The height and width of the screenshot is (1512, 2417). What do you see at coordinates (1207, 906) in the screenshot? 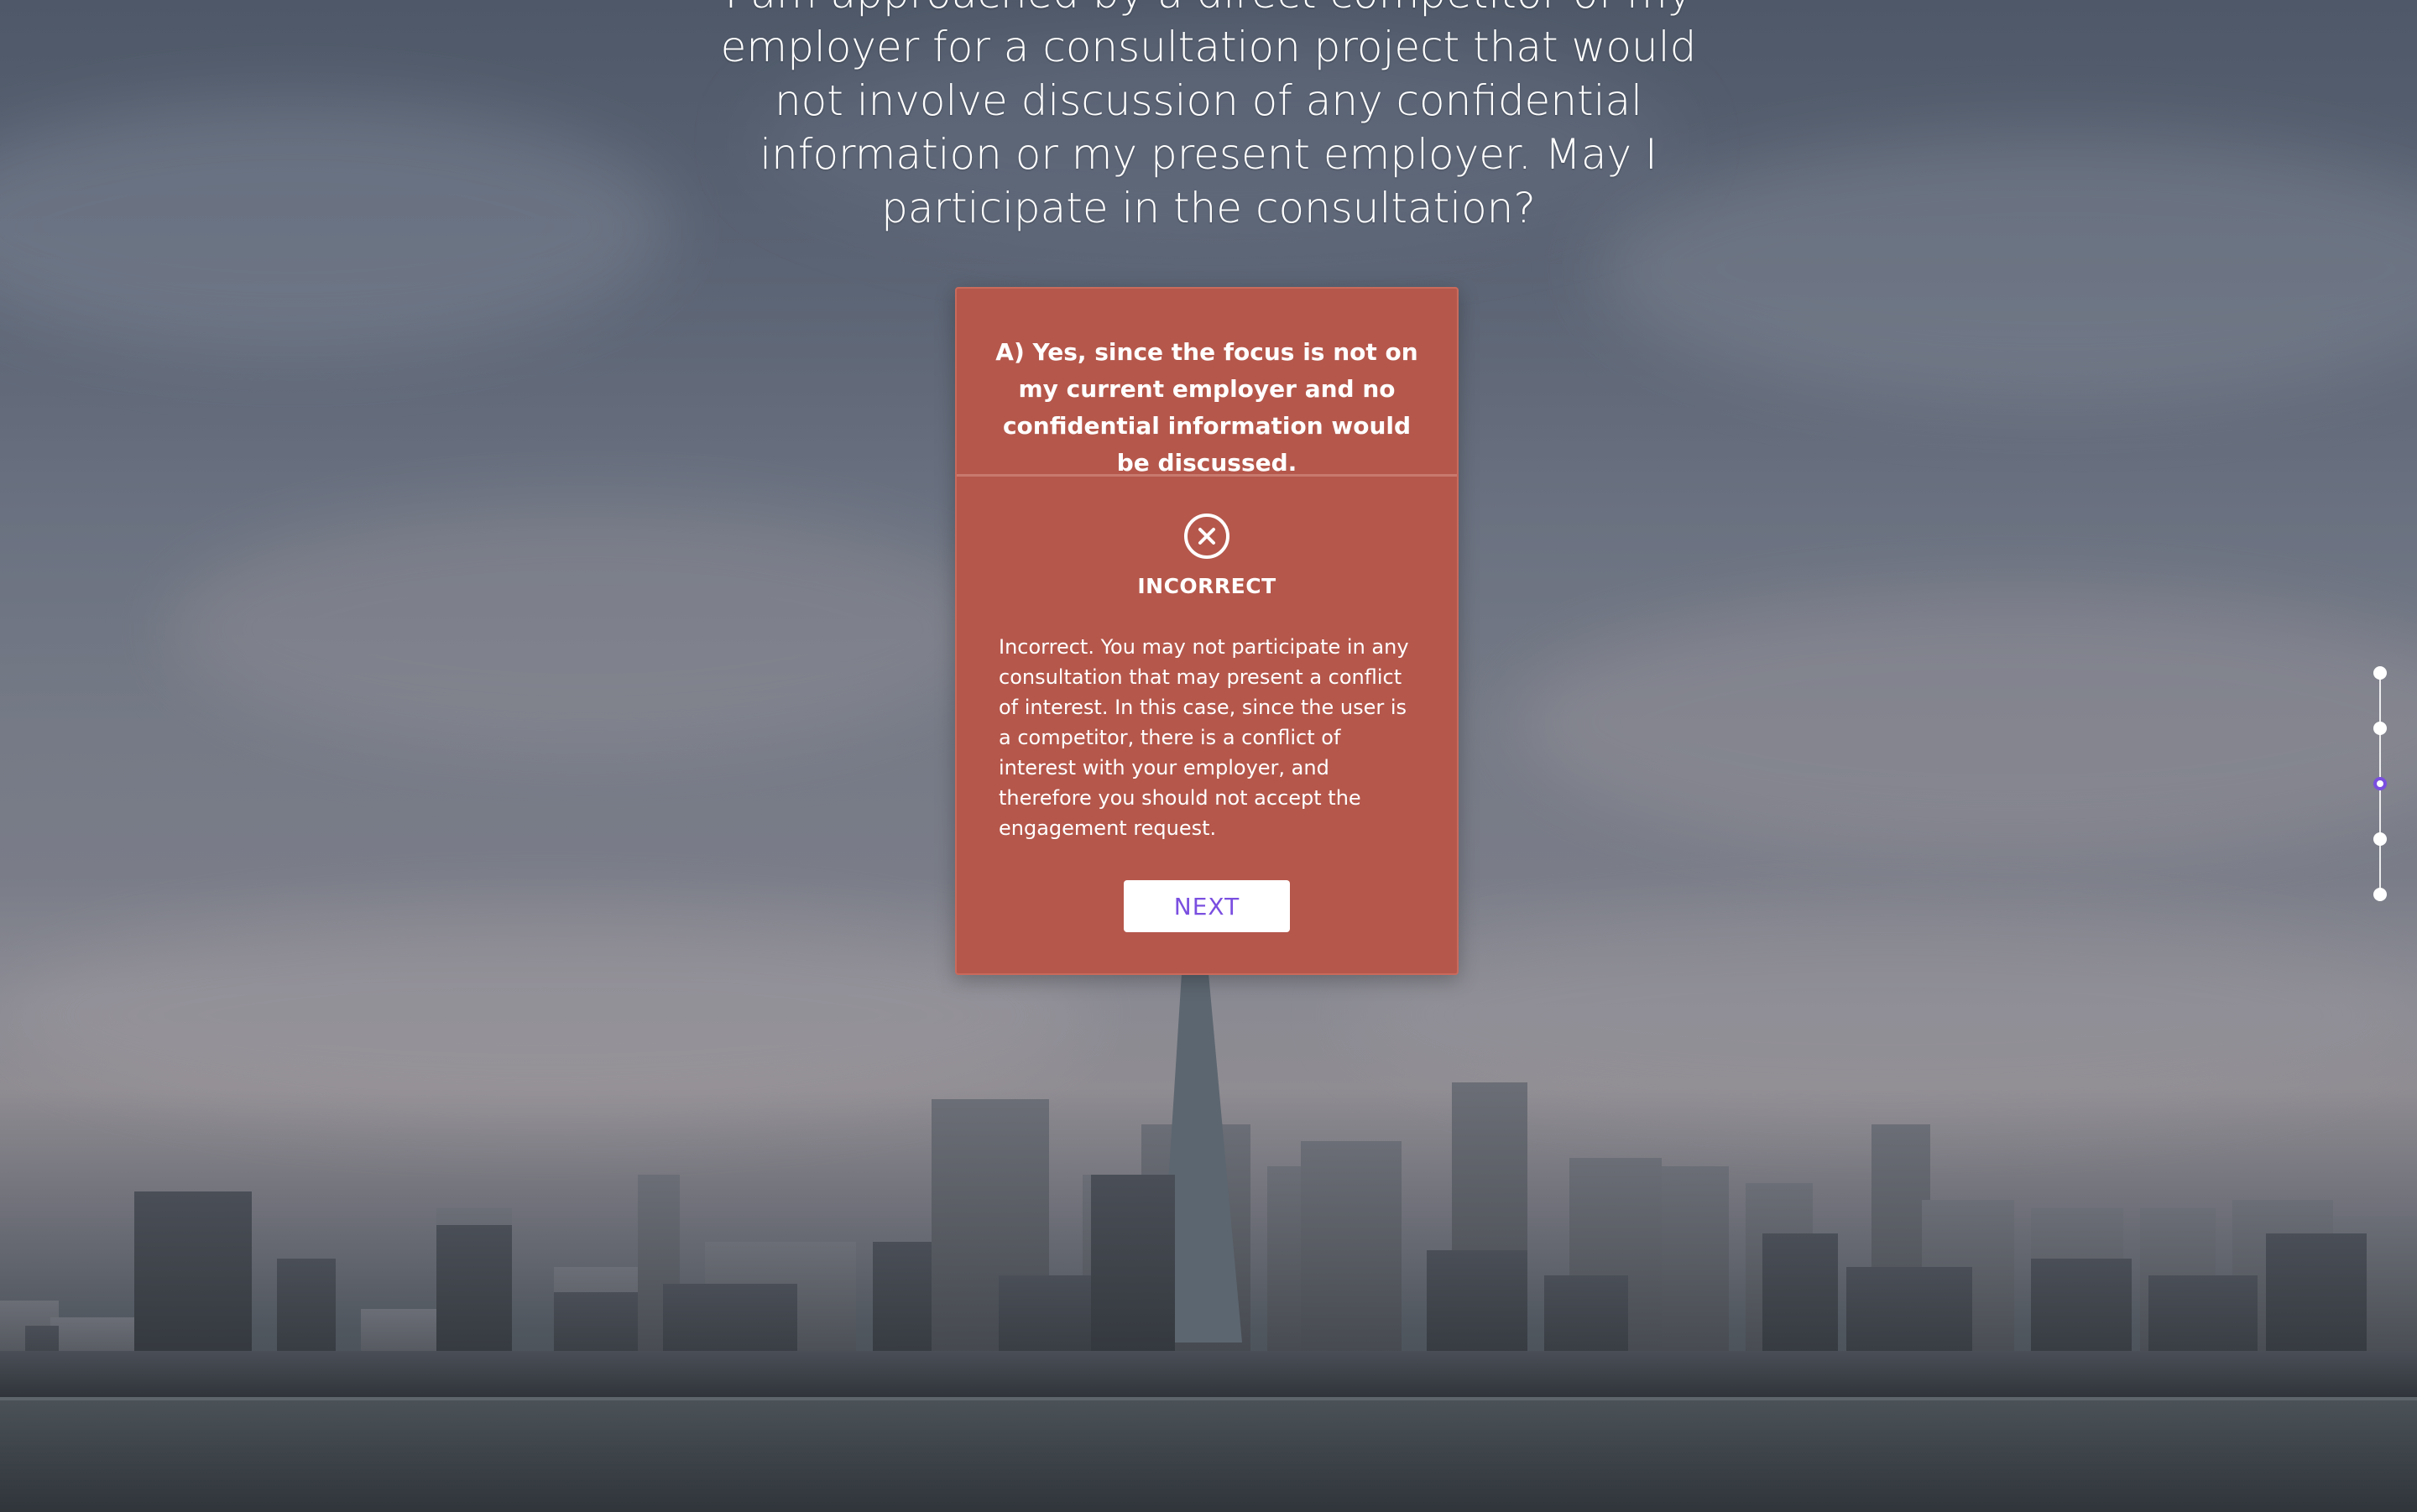
I see `next-button: NEXT` at bounding box center [1207, 906].